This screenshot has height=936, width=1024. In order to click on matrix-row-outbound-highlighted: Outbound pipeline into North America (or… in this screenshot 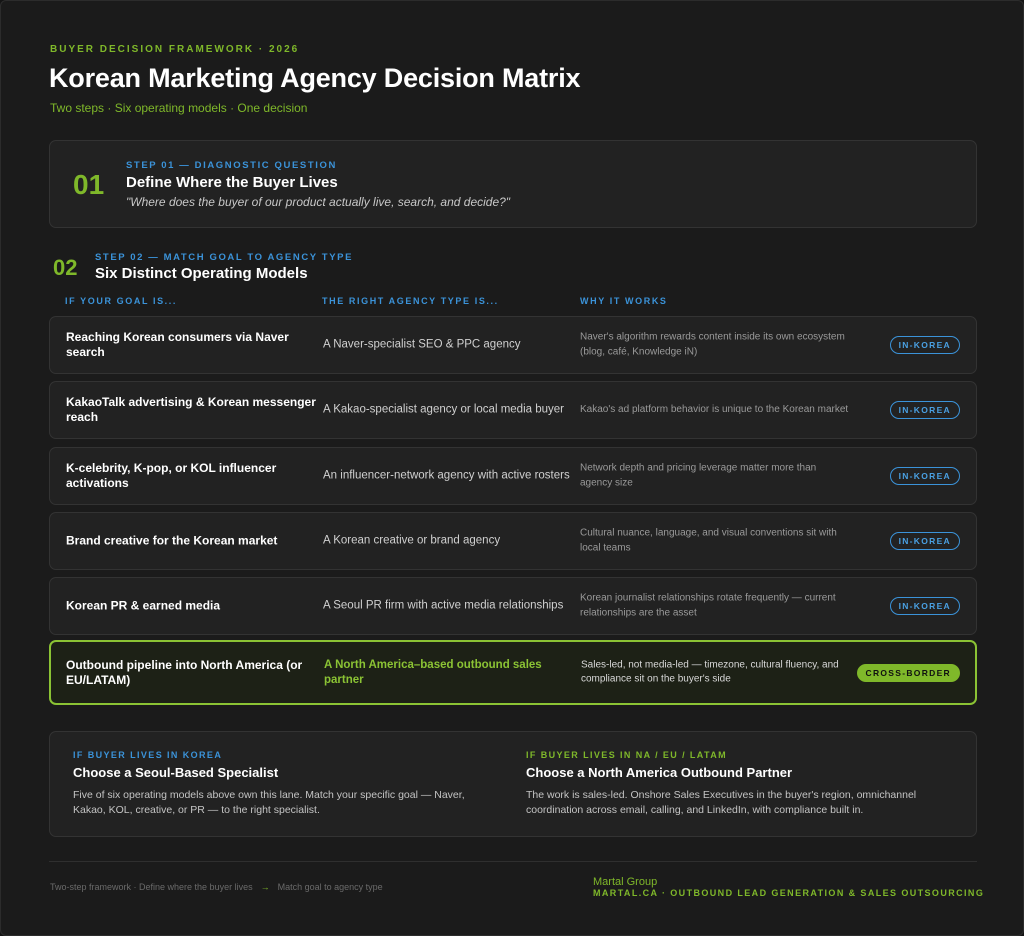, I will do `click(513, 672)`.